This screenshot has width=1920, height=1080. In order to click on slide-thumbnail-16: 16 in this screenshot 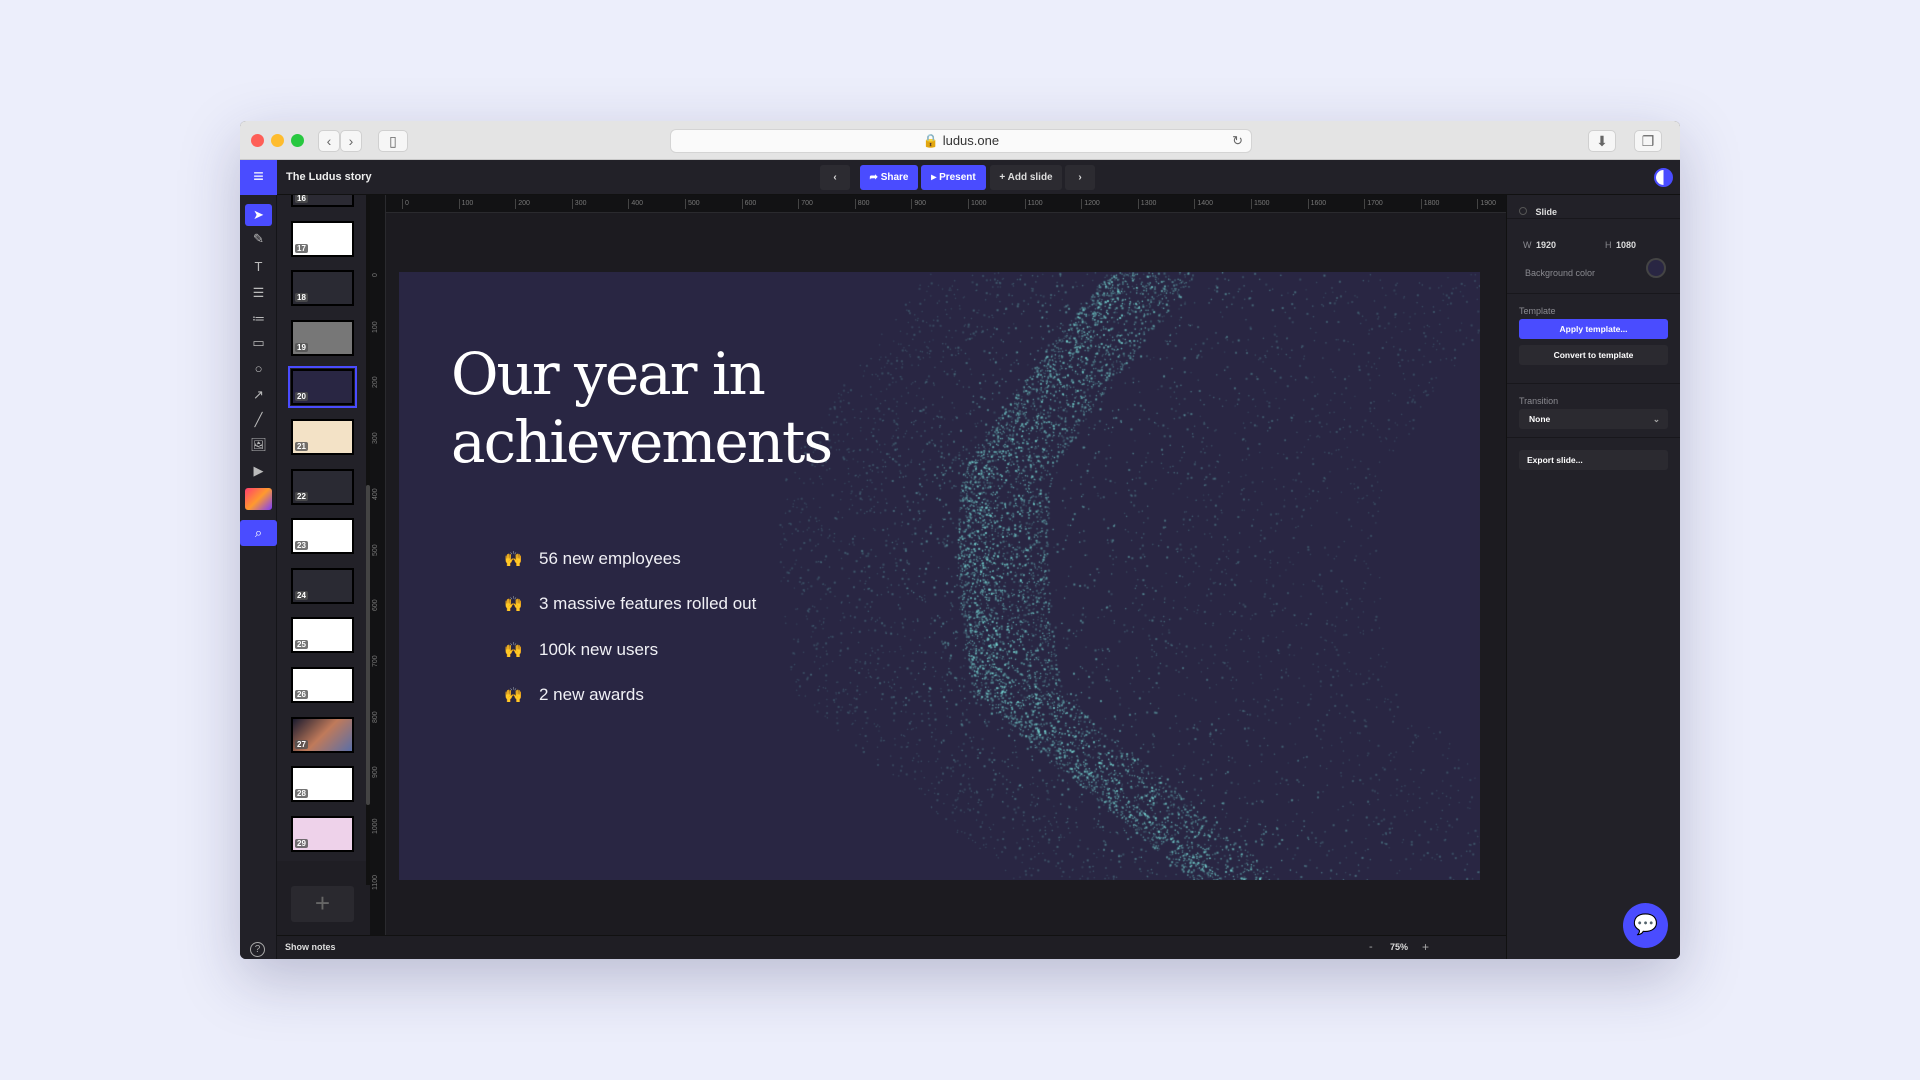, I will do `click(322, 201)`.